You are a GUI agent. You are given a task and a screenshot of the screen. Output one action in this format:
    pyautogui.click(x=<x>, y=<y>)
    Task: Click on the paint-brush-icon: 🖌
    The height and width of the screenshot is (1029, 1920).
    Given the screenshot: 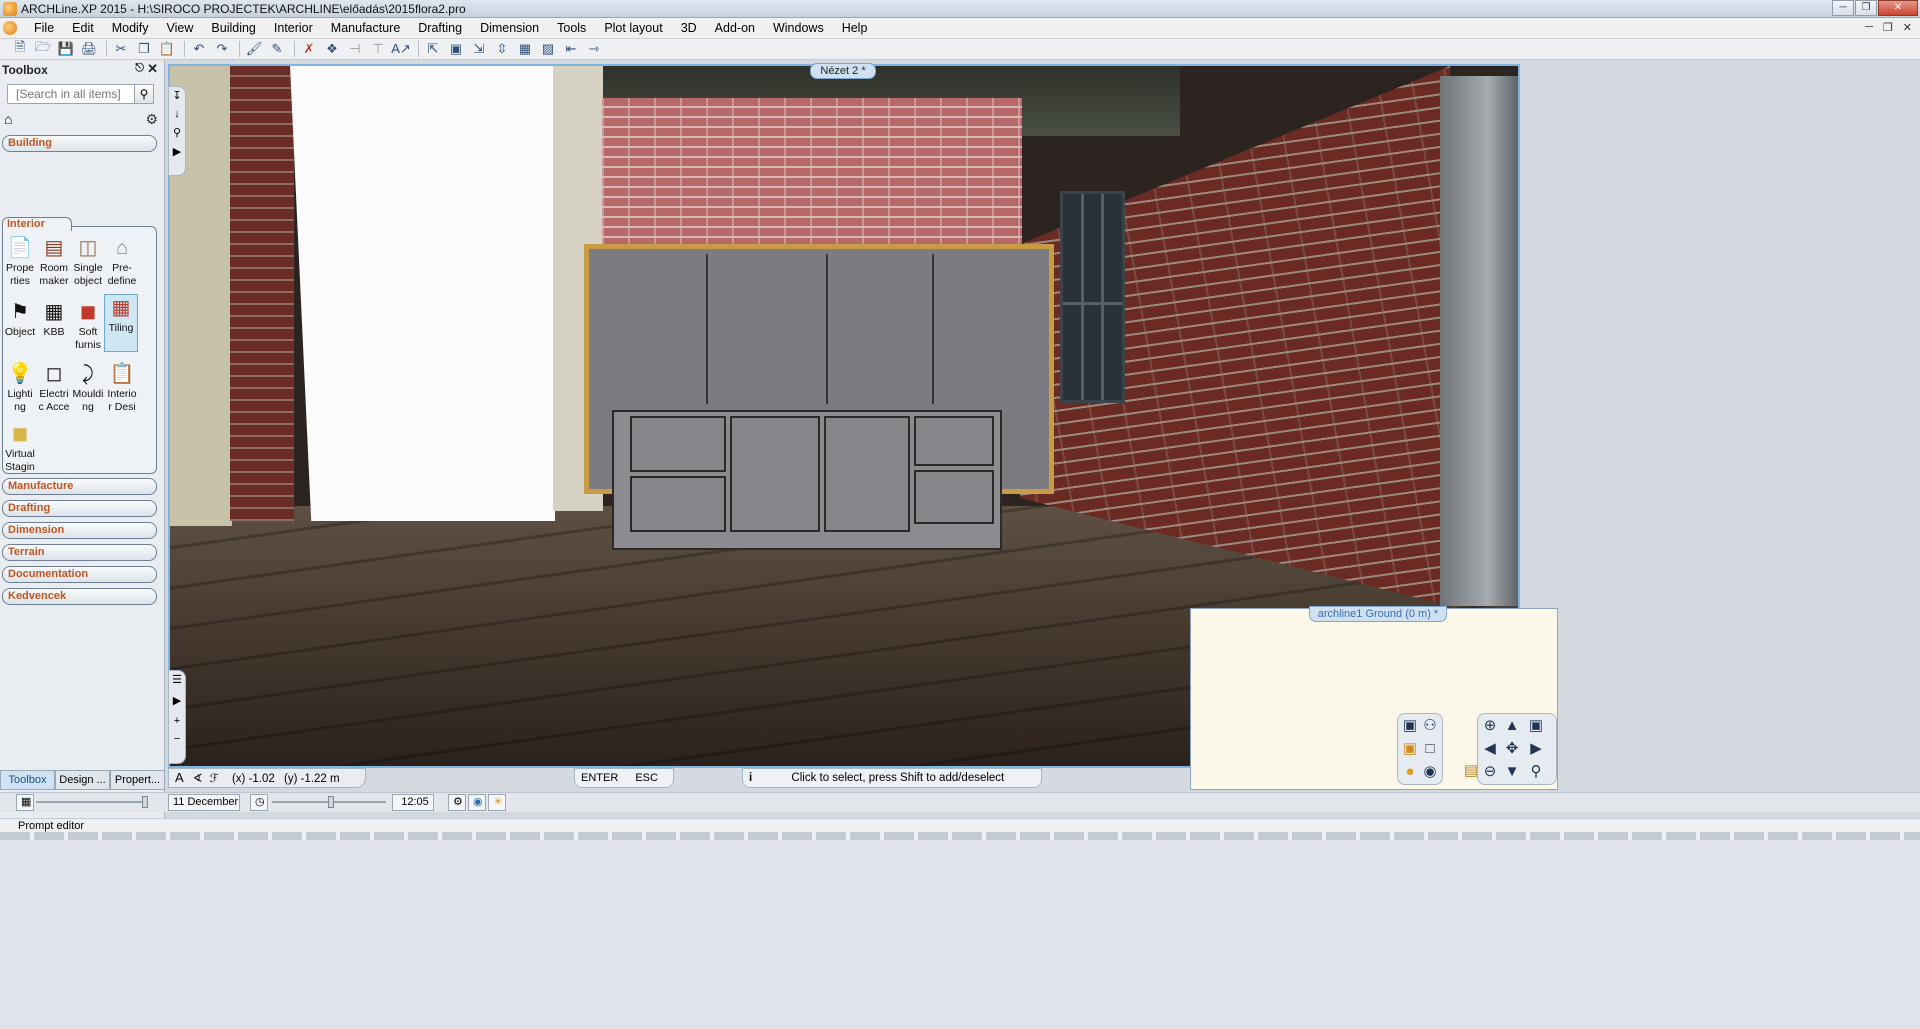 What is the action you would take?
    pyautogui.click(x=254, y=49)
    